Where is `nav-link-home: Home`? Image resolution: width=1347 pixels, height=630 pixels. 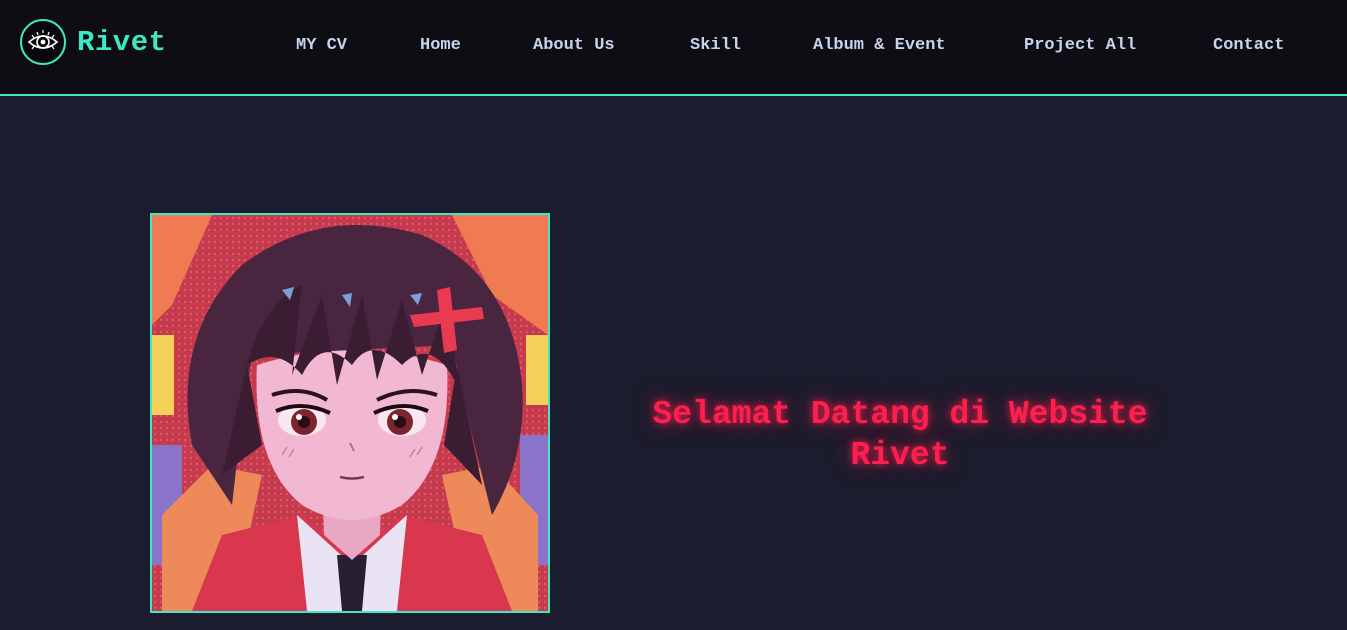 nav-link-home: Home is located at coordinates (440, 45).